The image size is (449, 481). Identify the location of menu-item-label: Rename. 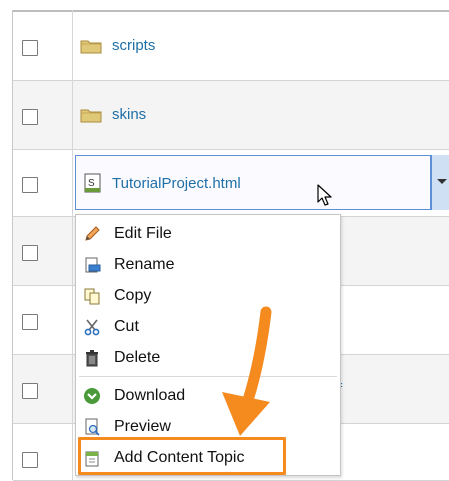
(144, 264).